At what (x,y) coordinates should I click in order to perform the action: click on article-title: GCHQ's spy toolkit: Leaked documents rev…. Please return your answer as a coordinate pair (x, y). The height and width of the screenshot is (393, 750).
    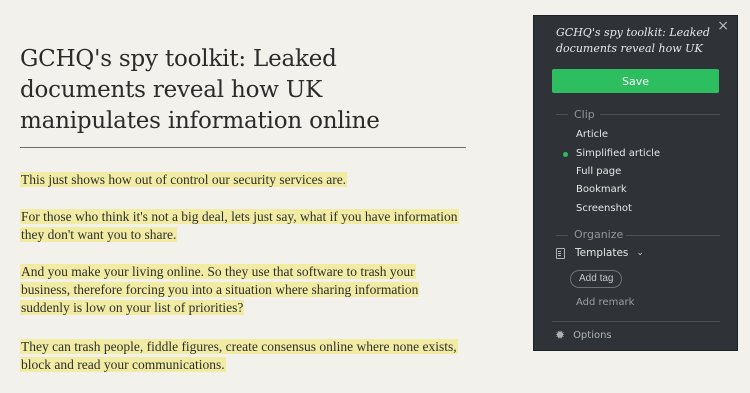
    Looking at the image, I should click on (200, 90).